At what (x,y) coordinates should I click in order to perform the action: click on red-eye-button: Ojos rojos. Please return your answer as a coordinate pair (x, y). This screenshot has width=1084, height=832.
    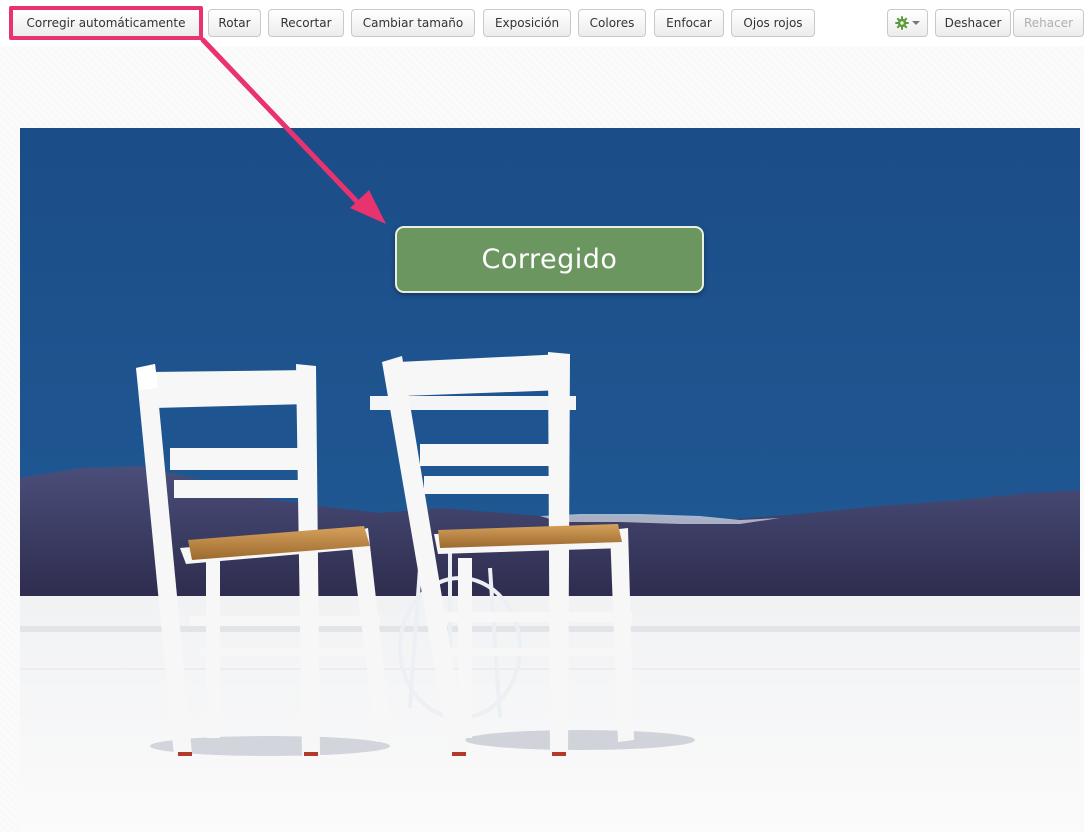
    Looking at the image, I should click on (773, 23).